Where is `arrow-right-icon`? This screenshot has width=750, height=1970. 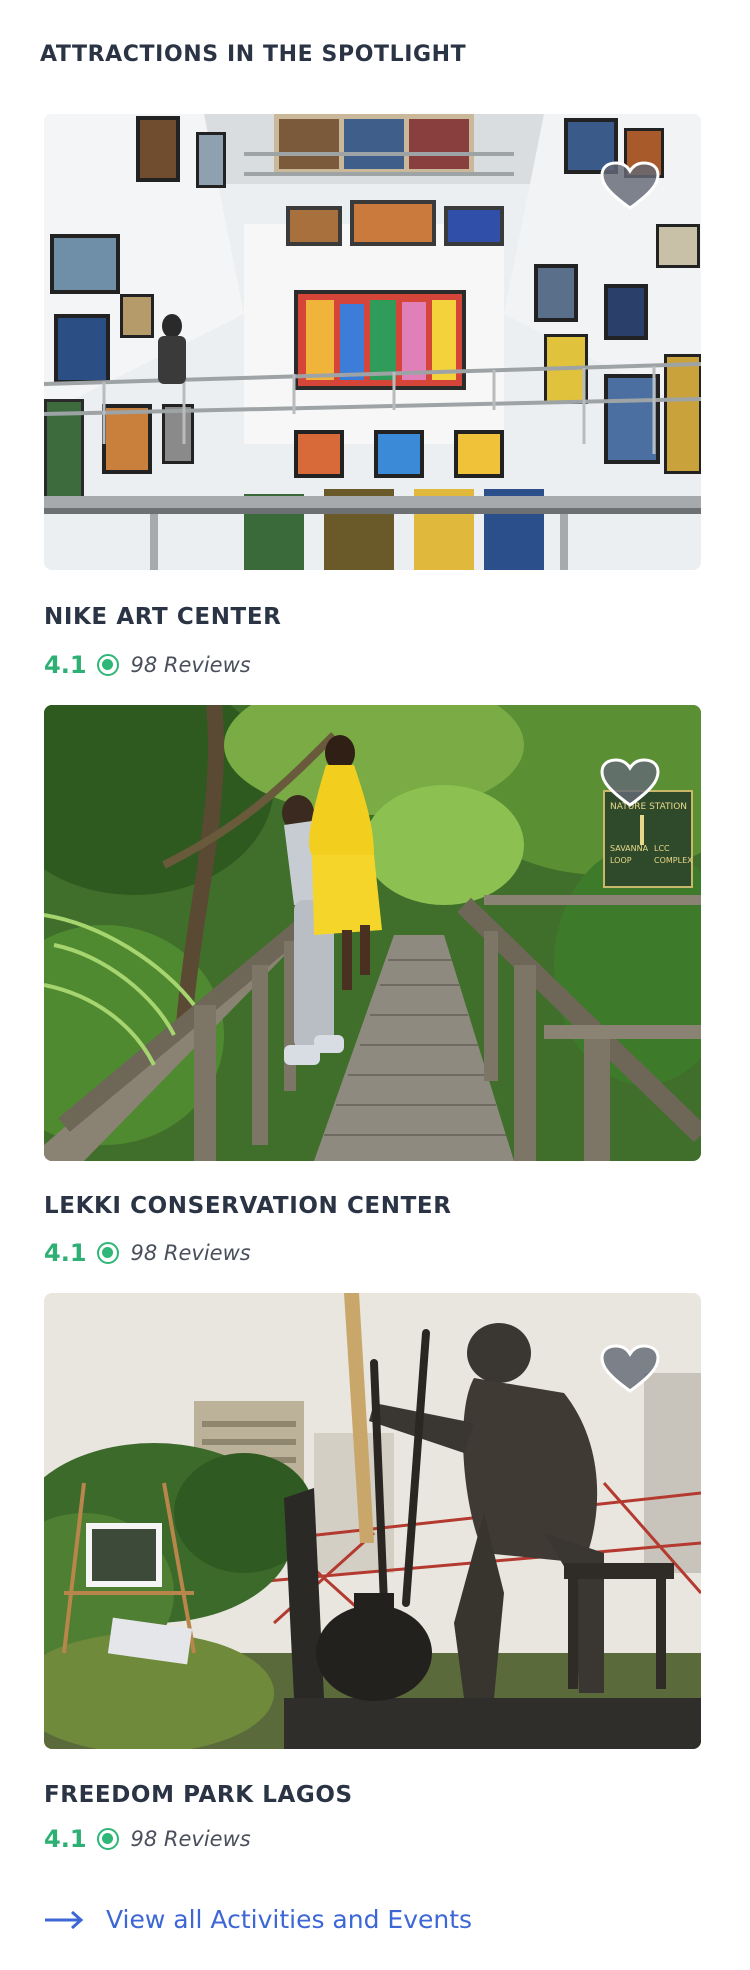
arrow-right-icon is located at coordinates (64, 1919).